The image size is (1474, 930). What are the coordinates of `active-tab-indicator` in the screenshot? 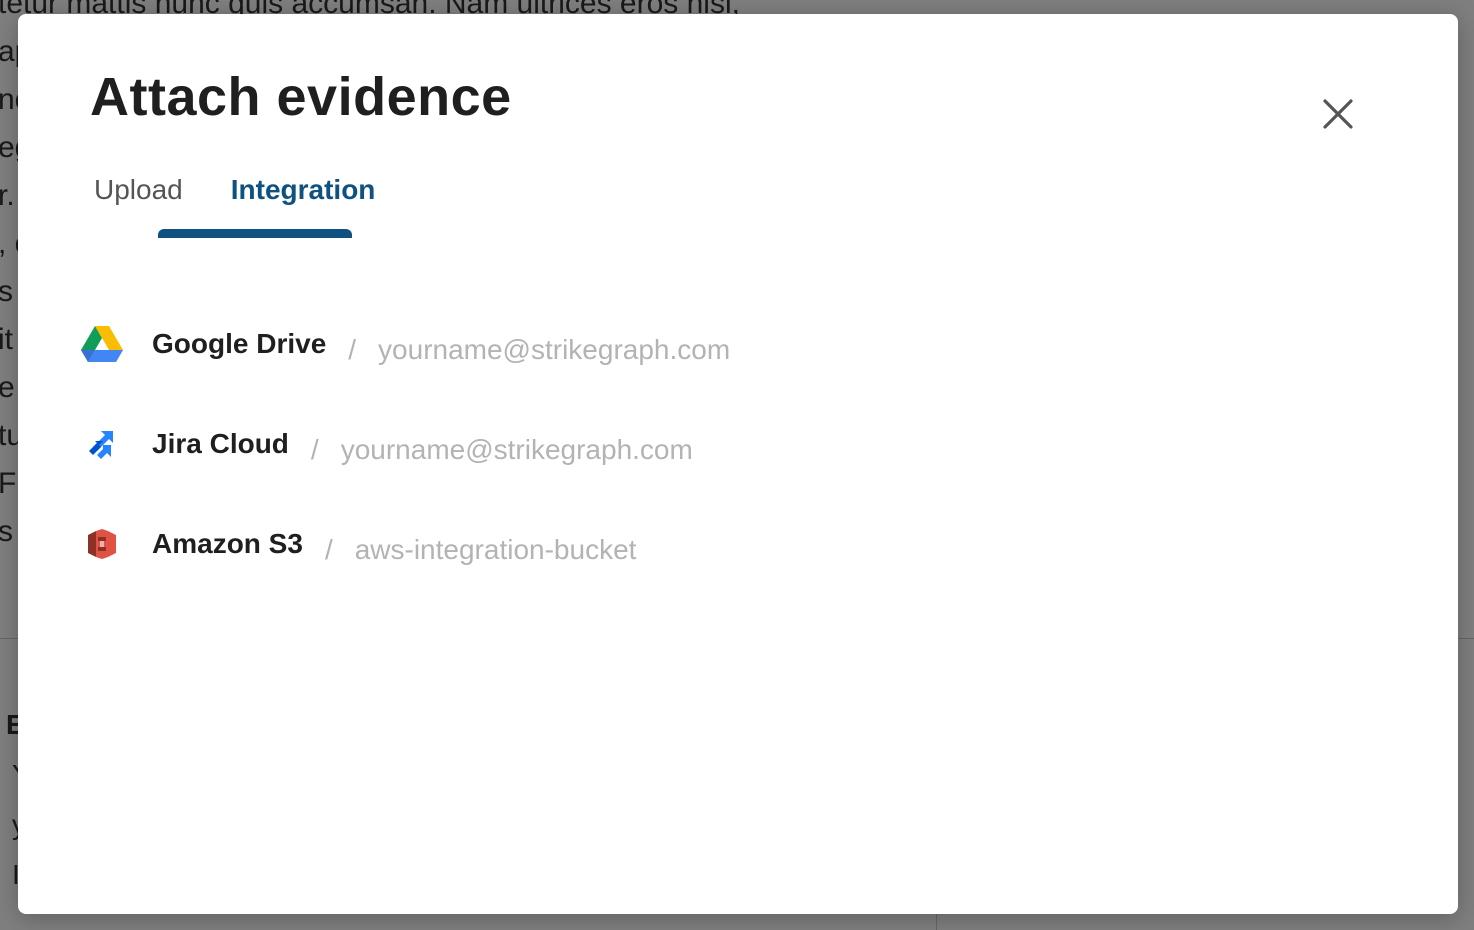 It's located at (255, 233).